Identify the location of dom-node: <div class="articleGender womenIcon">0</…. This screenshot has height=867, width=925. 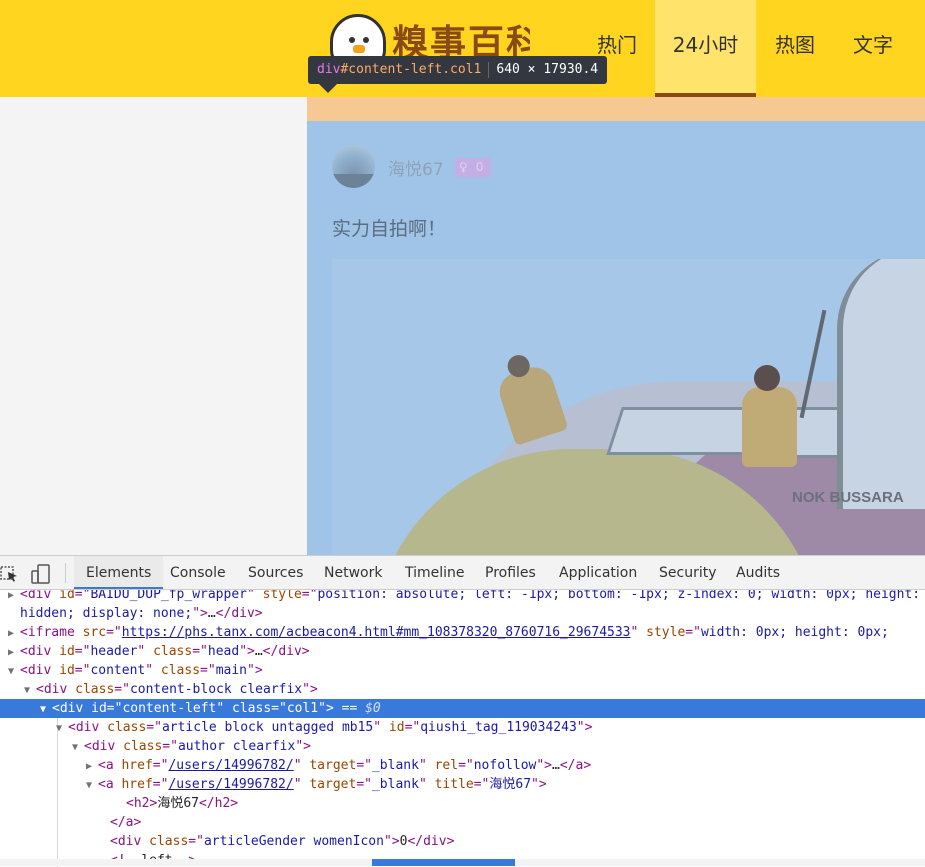
(462, 841).